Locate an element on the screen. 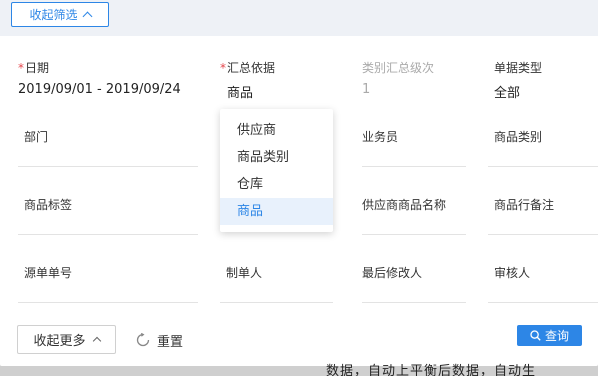  collapse-more-button: 收起更多 is located at coordinates (66, 339).